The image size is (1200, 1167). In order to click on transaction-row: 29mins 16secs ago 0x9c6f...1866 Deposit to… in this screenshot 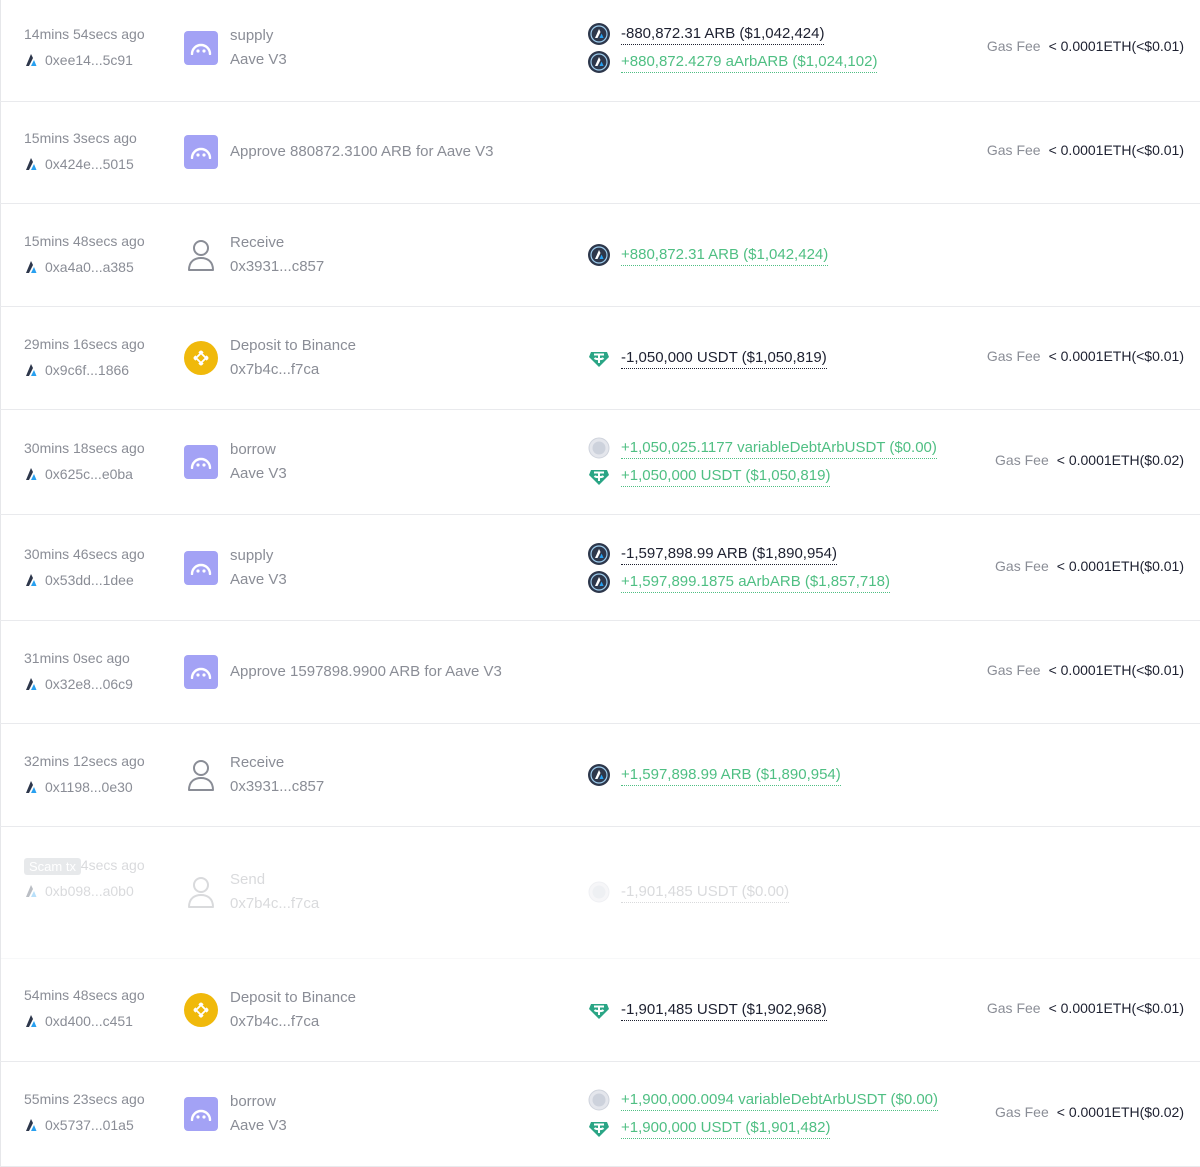, I will do `click(600, 358)`.